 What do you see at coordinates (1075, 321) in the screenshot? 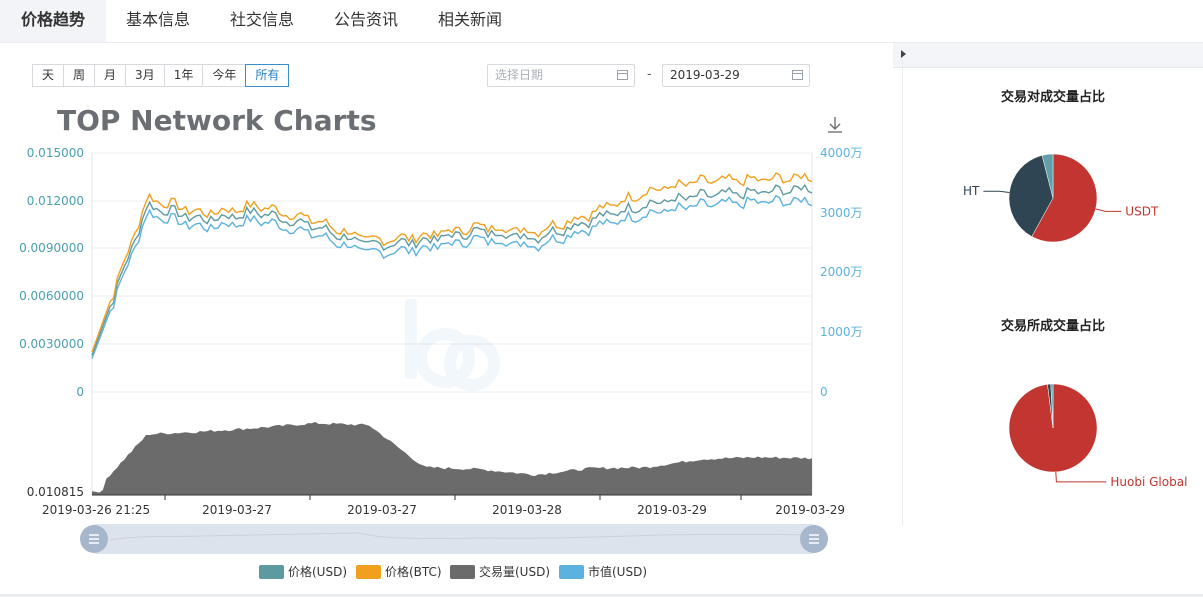
I see `pie-charts: USDT HT Huobi Global` at bounding box center [1075, 321].